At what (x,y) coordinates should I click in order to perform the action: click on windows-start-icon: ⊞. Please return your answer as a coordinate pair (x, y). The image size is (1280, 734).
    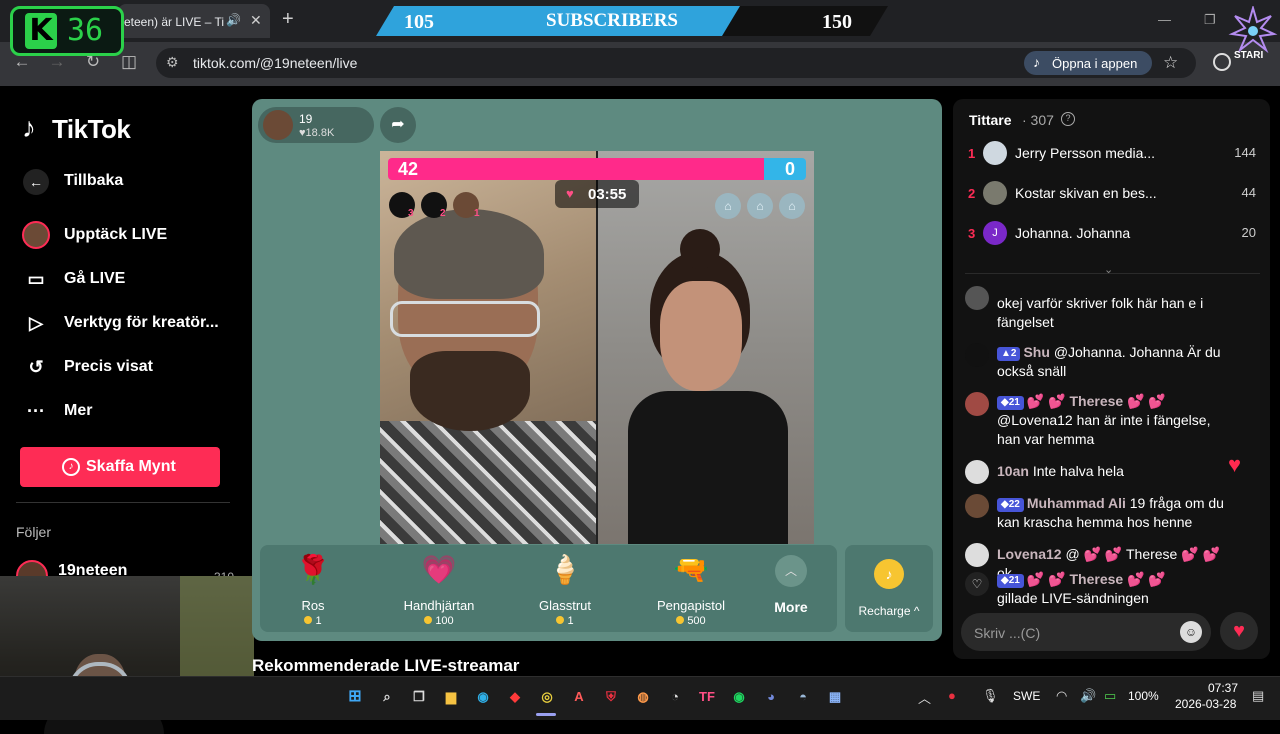
    Looking at the image, I should click on (355, 697).